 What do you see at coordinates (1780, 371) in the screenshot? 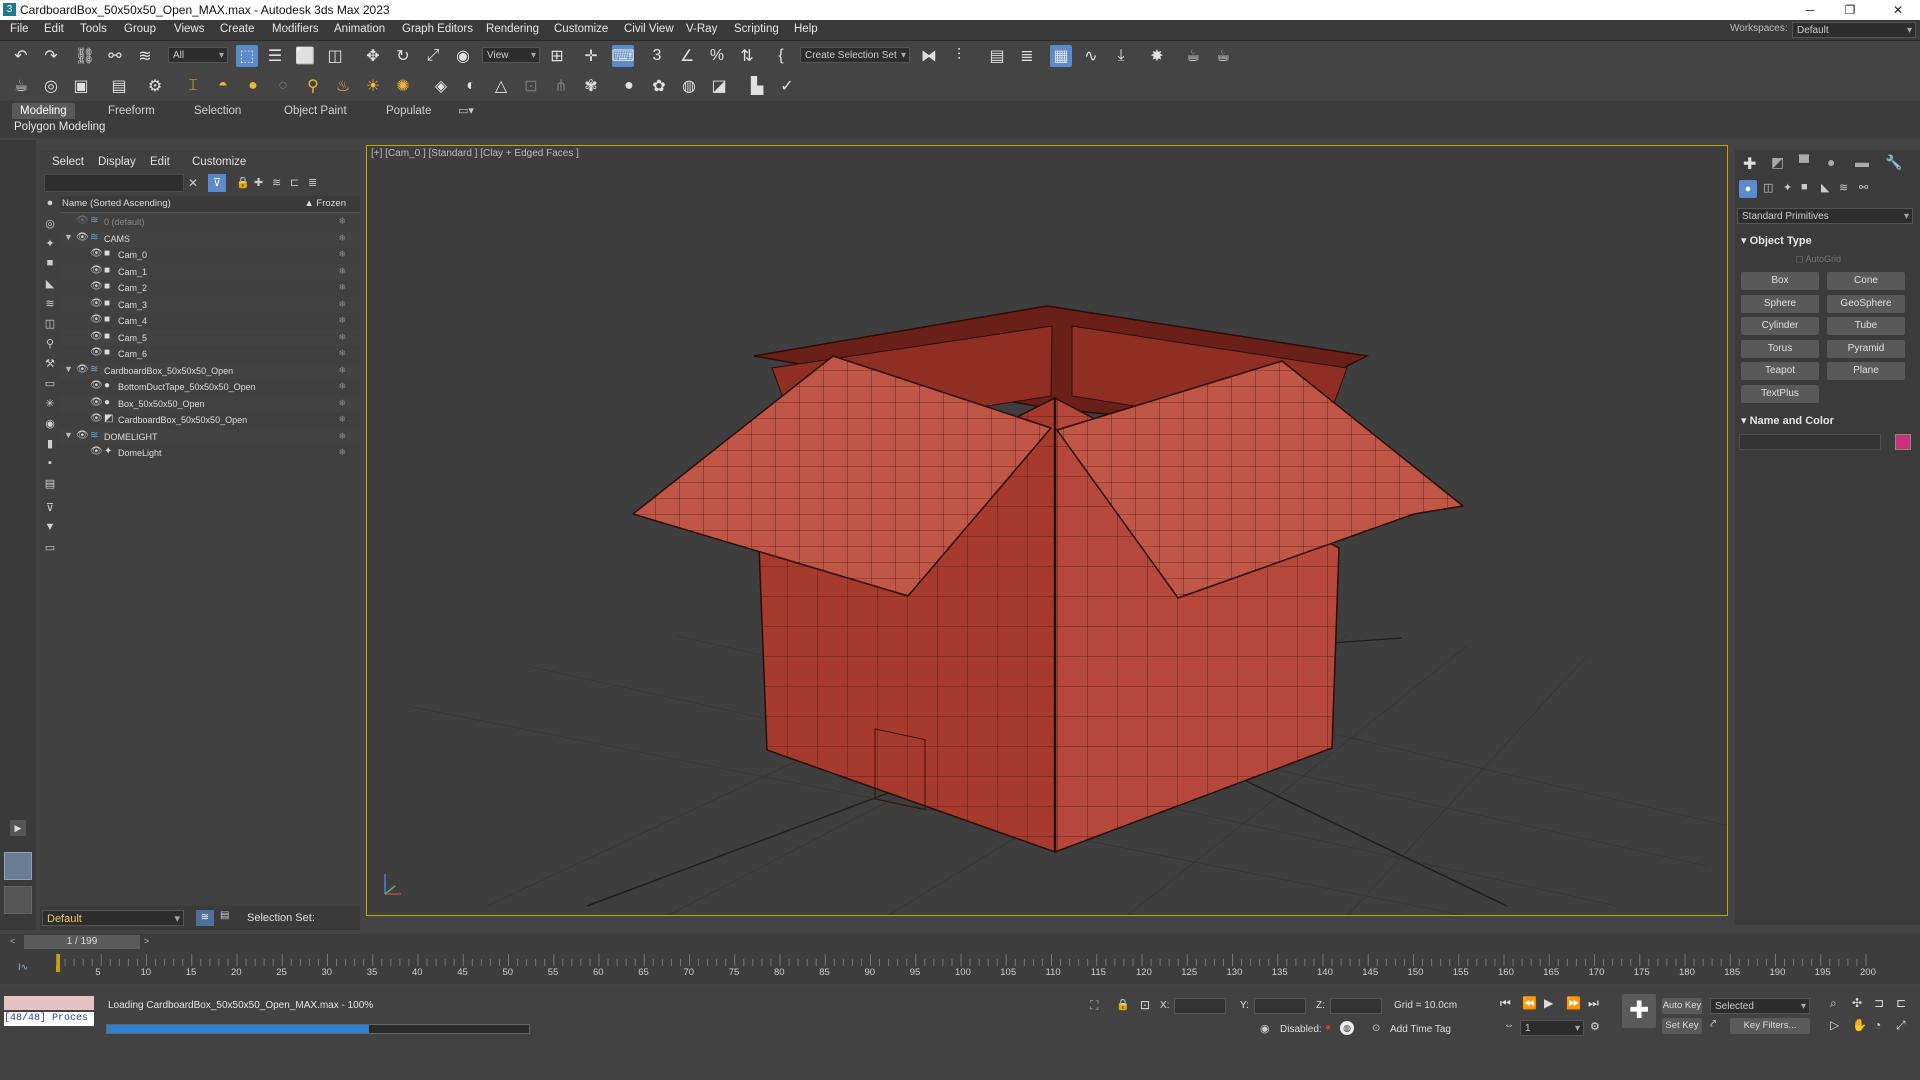
I see `create-teapot-button: Teapot` at bounding box center [1780, 371].